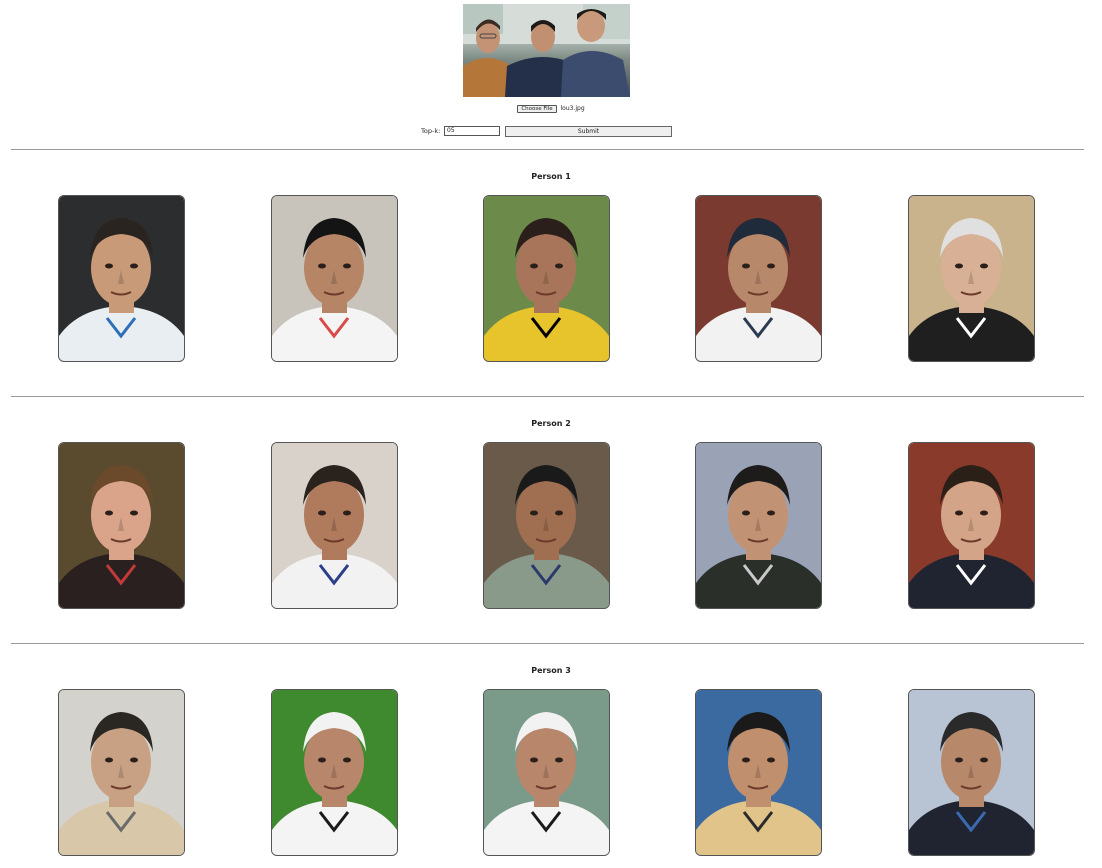 Image resolution: width=1102 pixels, height=868 pixels. What do you see at coordinates (537, 109) in the screenshot?
I see `choose-file-button: Choose File` at bounding box center [537, 109].